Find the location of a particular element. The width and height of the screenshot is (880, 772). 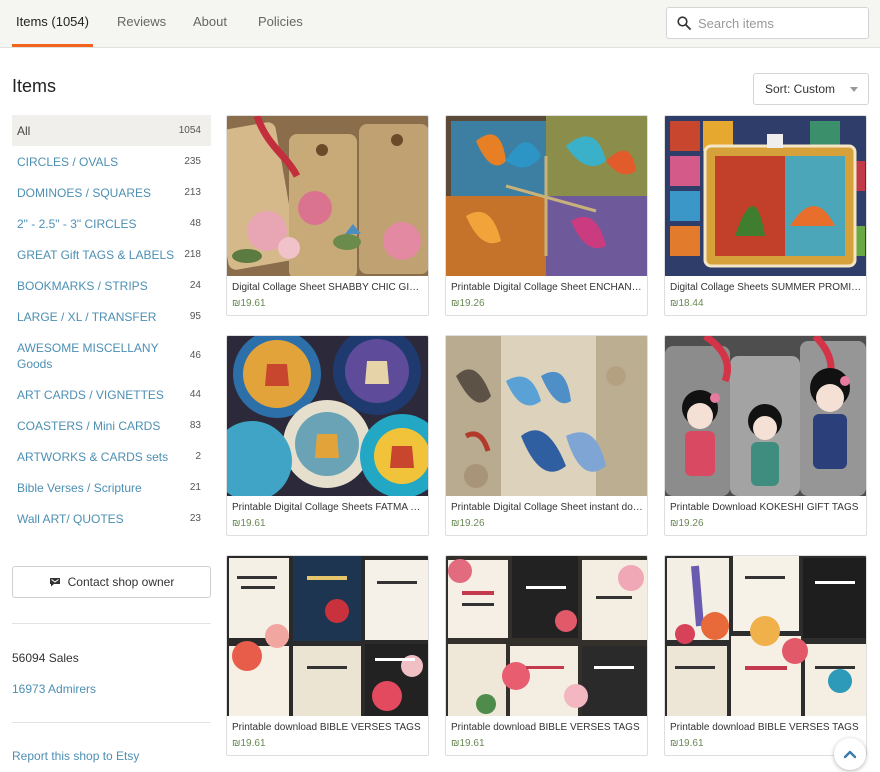

section-item-wall-art: Wall ART/ QUOTES 23 is located at coordinates (111, 518).